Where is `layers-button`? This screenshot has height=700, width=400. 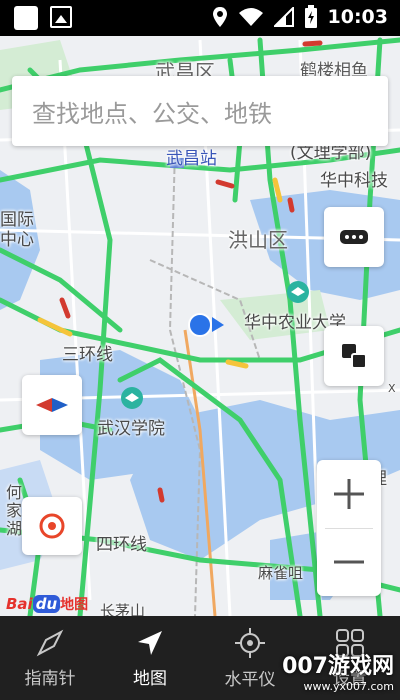
layers-button is located at coordinates (354, 356).